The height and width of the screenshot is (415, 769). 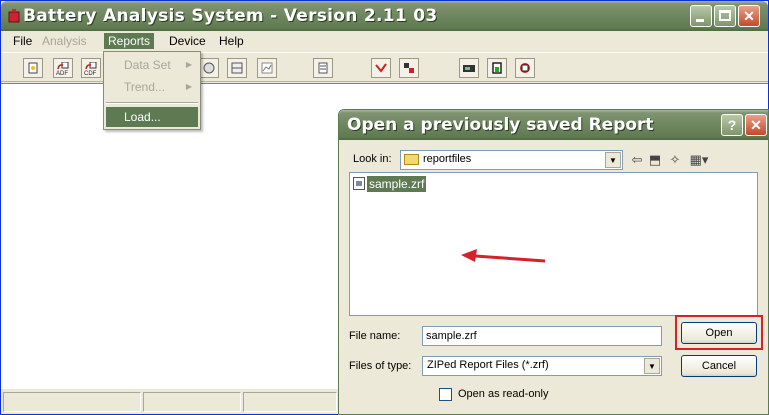 I want to click on file-name-label: File name:, so click(x=375, y=336).